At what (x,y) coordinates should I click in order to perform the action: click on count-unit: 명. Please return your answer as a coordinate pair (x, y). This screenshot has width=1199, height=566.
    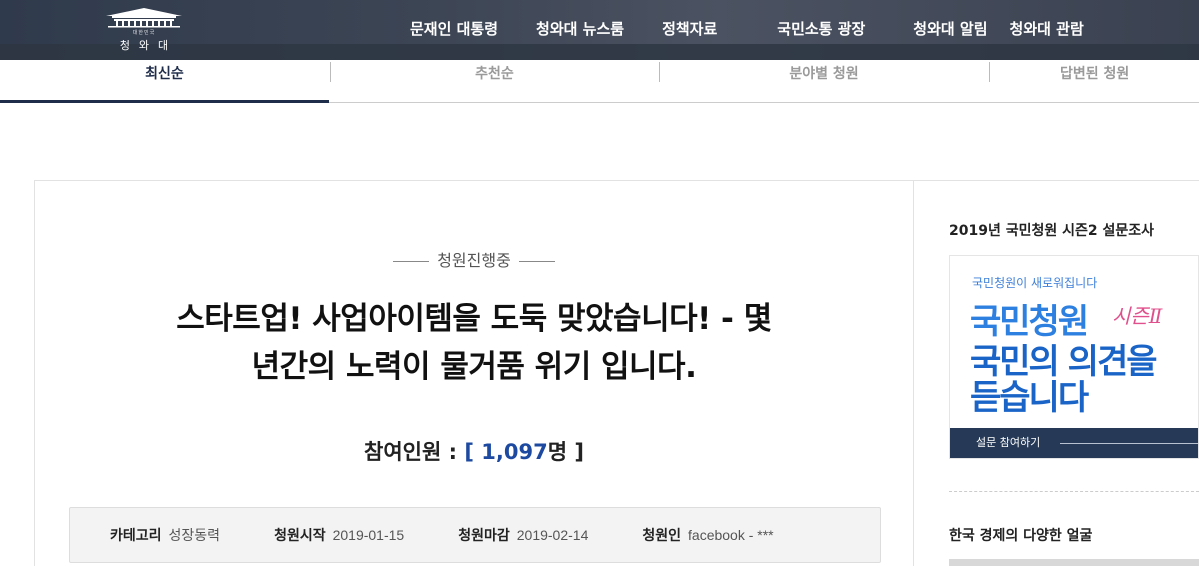
    Looking at the image, I should click on (557, 452).